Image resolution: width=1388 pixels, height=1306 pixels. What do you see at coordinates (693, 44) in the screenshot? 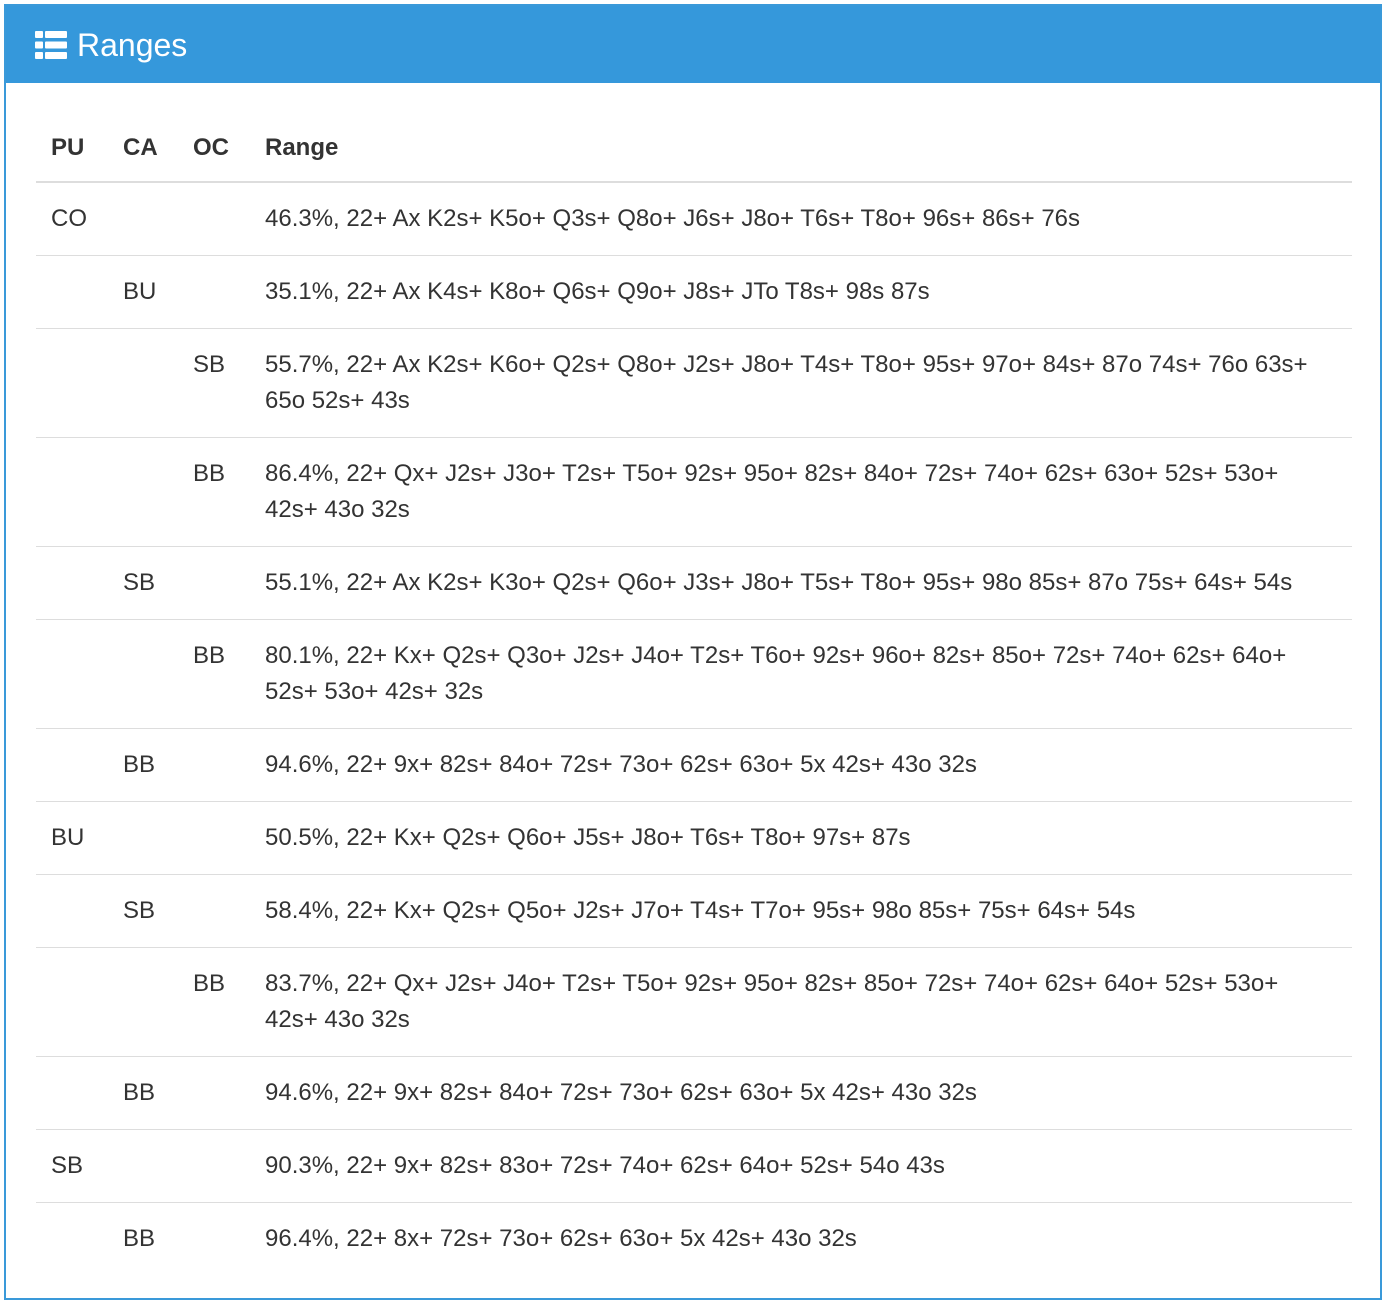
I see `panel-heading: Ranges` at bounding box center [693, 44].